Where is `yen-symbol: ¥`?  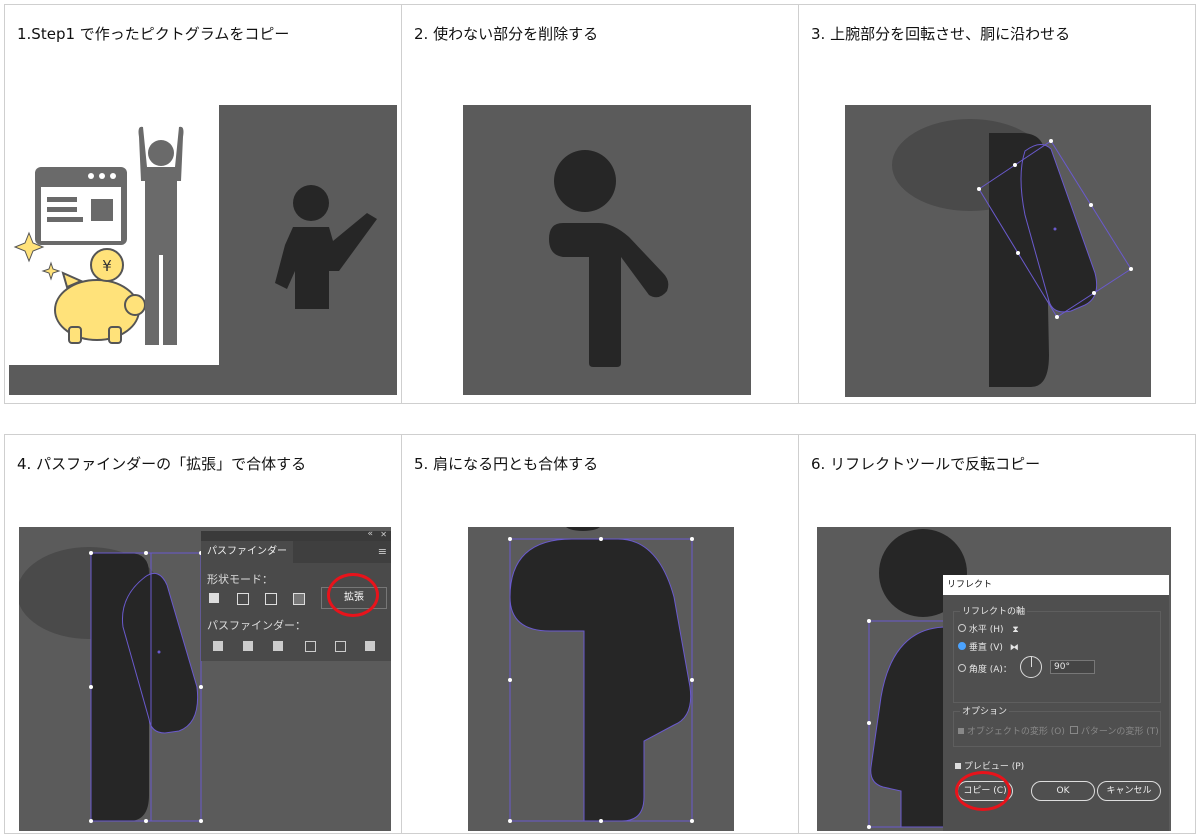
yen-symbol: ¥ is located at coordinates (107, 266).